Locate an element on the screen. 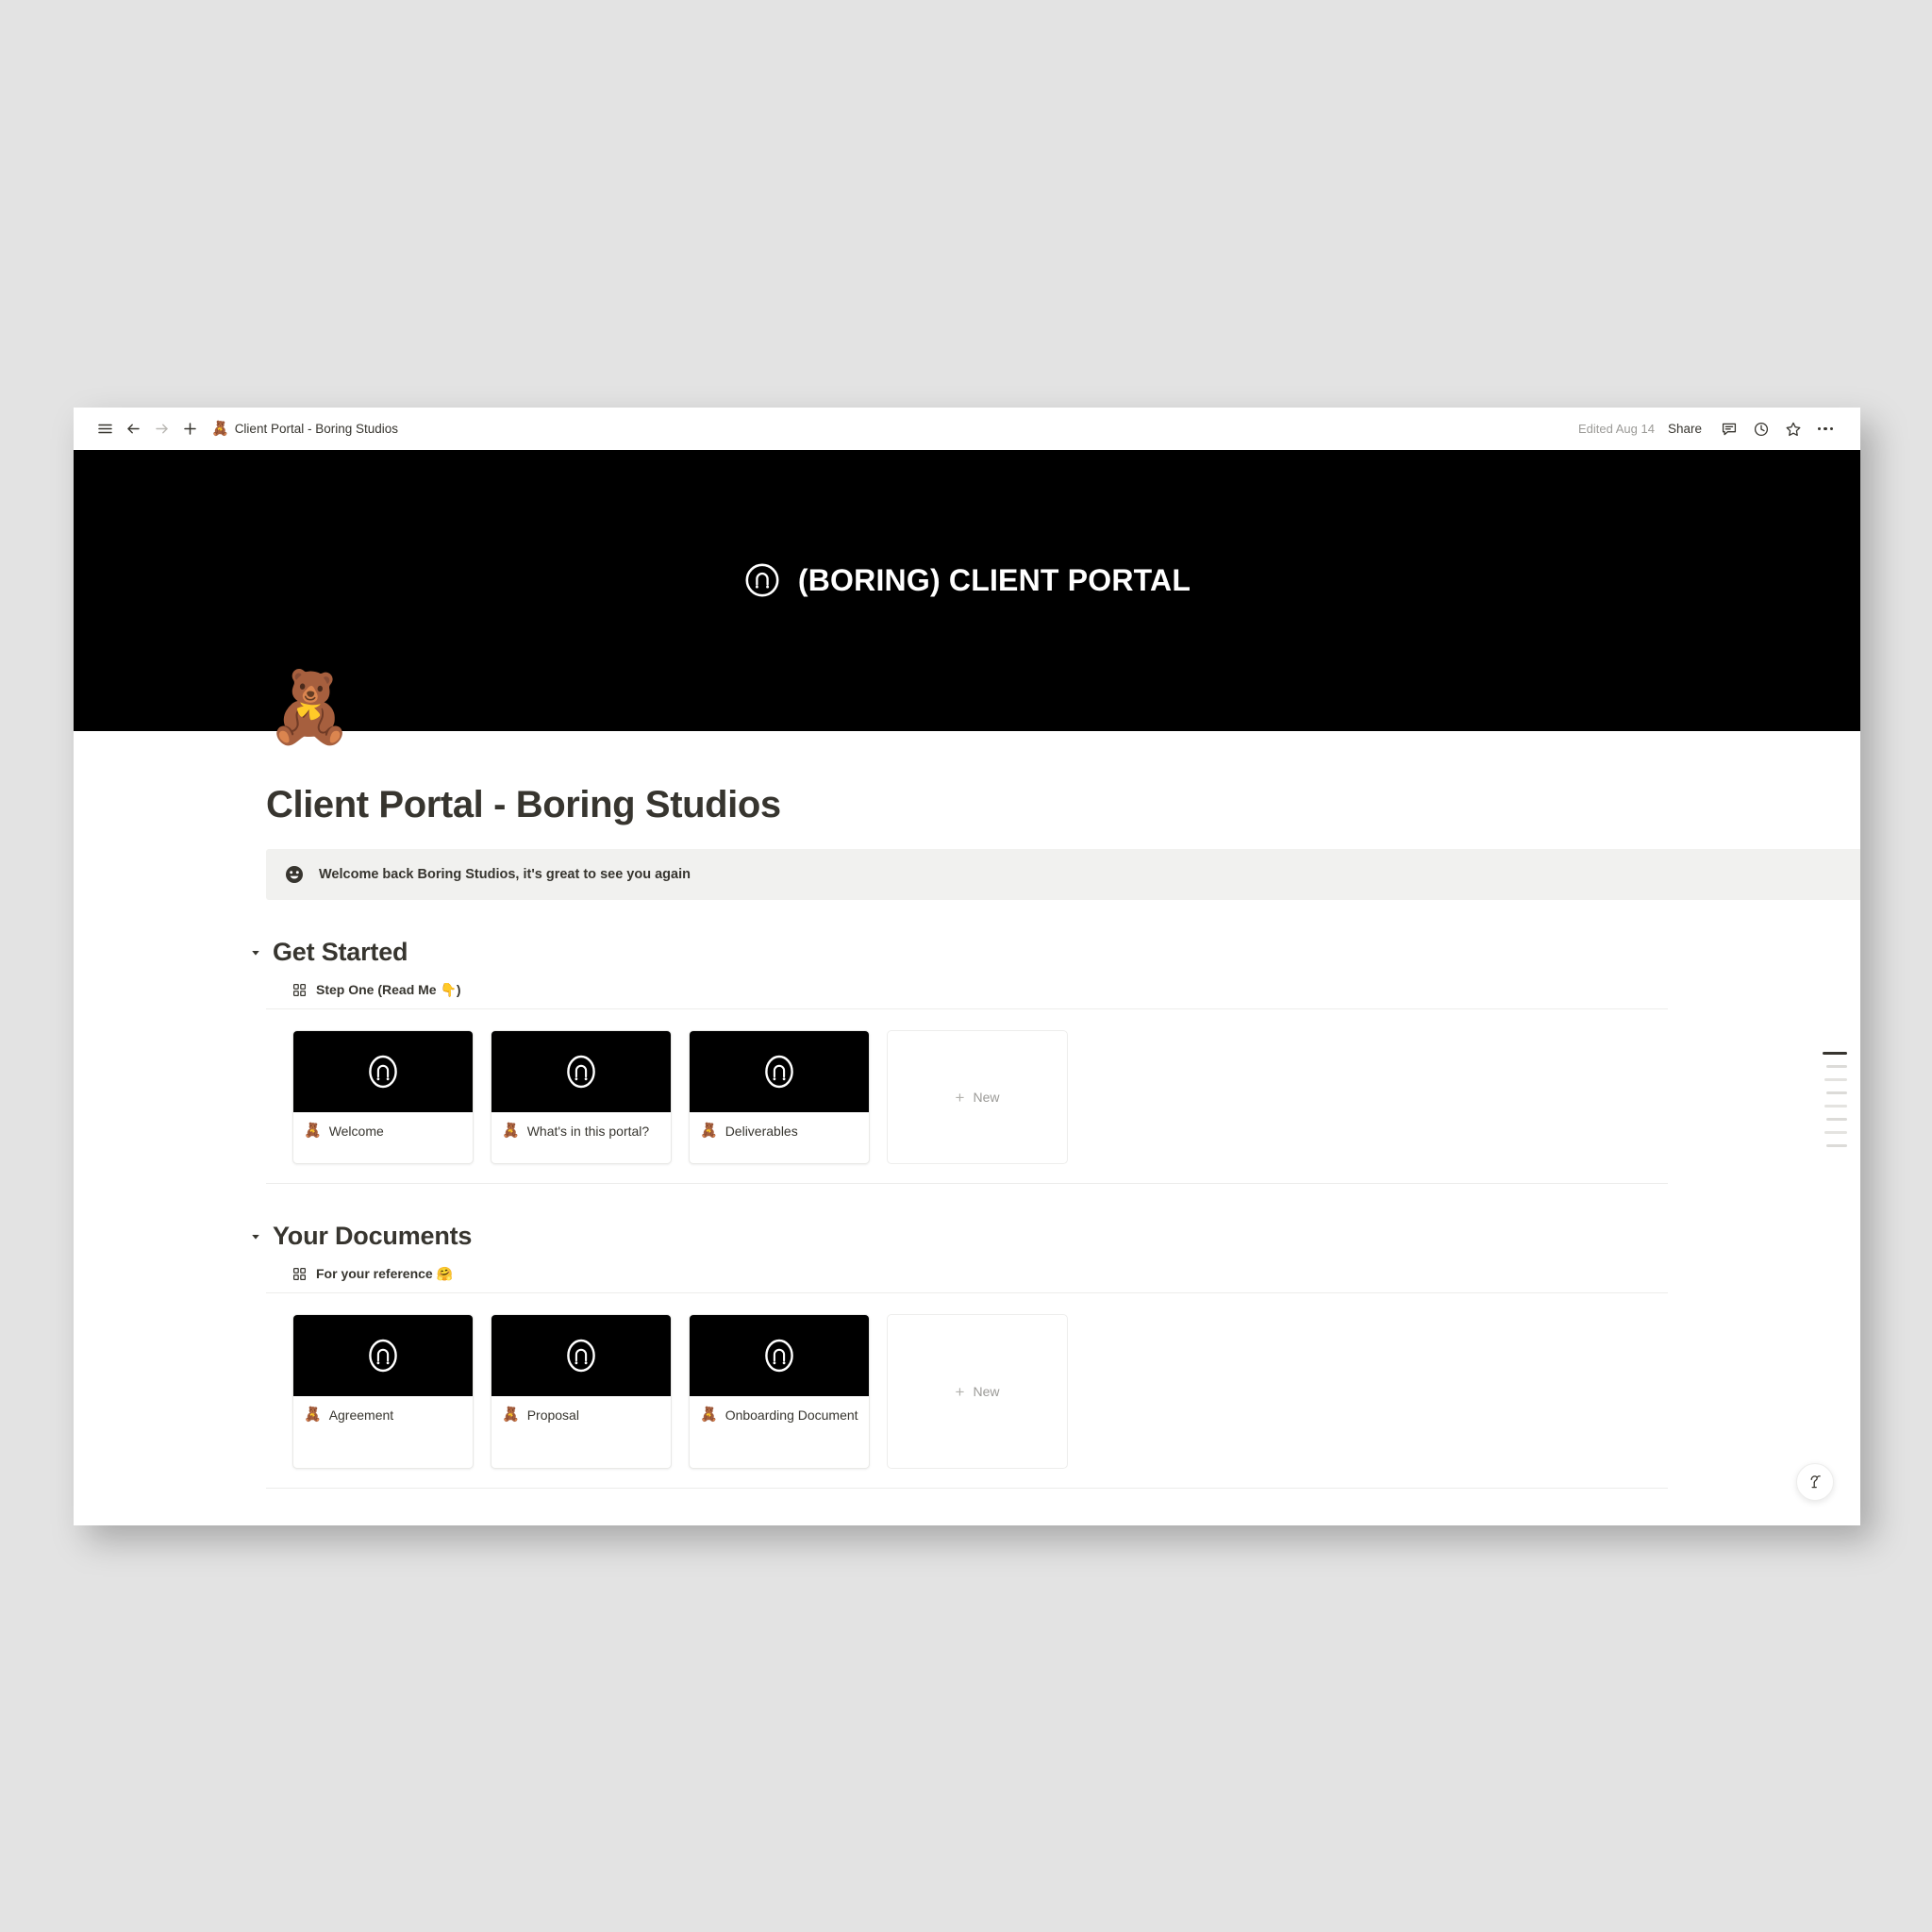  clock-history-icon is located at coordinates (1761, 429).